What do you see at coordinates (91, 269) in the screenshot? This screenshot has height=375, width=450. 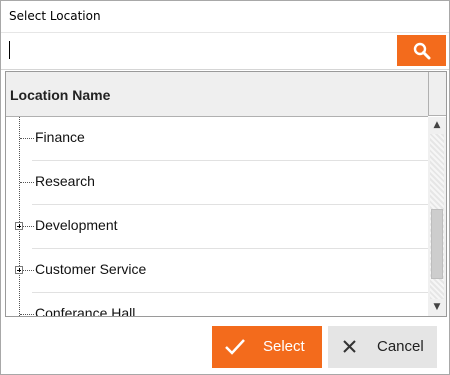 I see `row-label: Customer Service` at bounding box center [91, 269].